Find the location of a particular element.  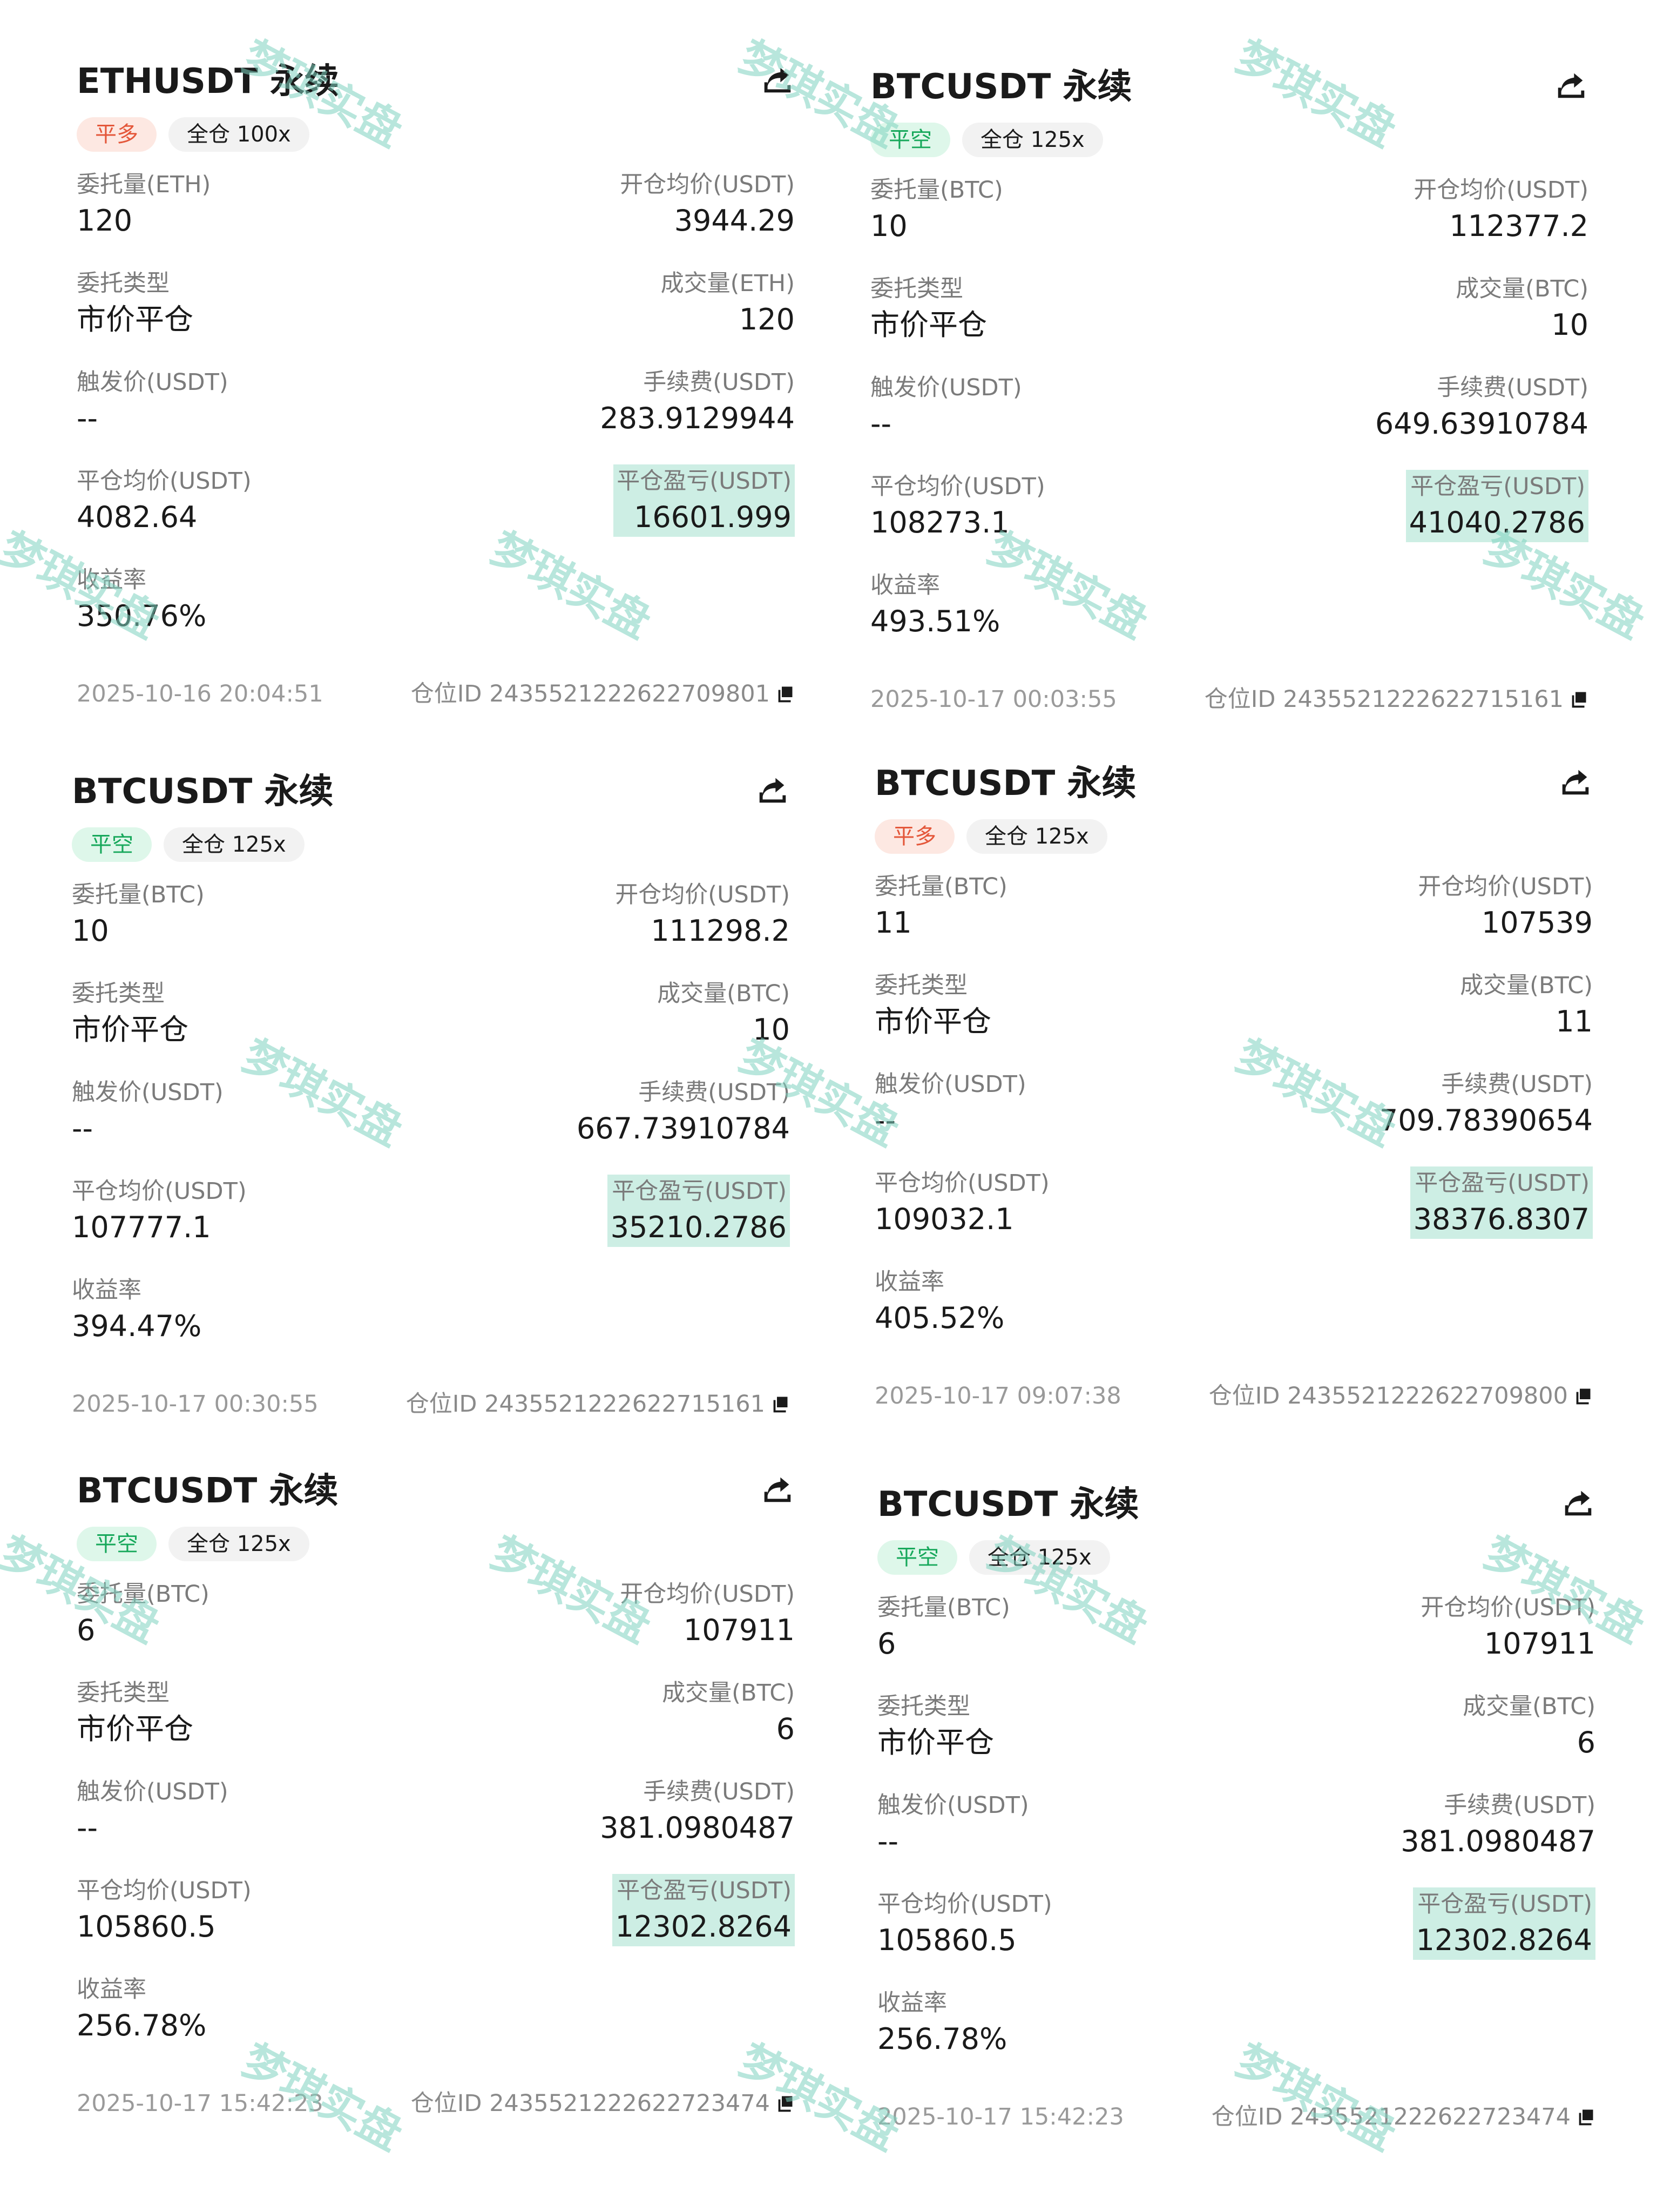

filled-label: 成交量(ETH) is located at coordinates (727, 283).